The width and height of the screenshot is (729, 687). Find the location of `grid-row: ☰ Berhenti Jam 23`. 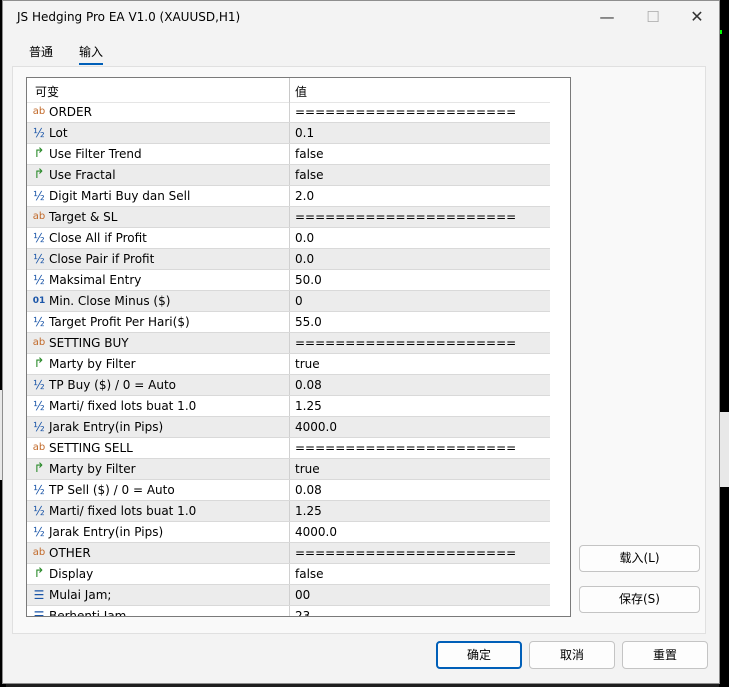

grid-row: ☰ Berhenti Jam 23 is located at coordinates (288, 611).